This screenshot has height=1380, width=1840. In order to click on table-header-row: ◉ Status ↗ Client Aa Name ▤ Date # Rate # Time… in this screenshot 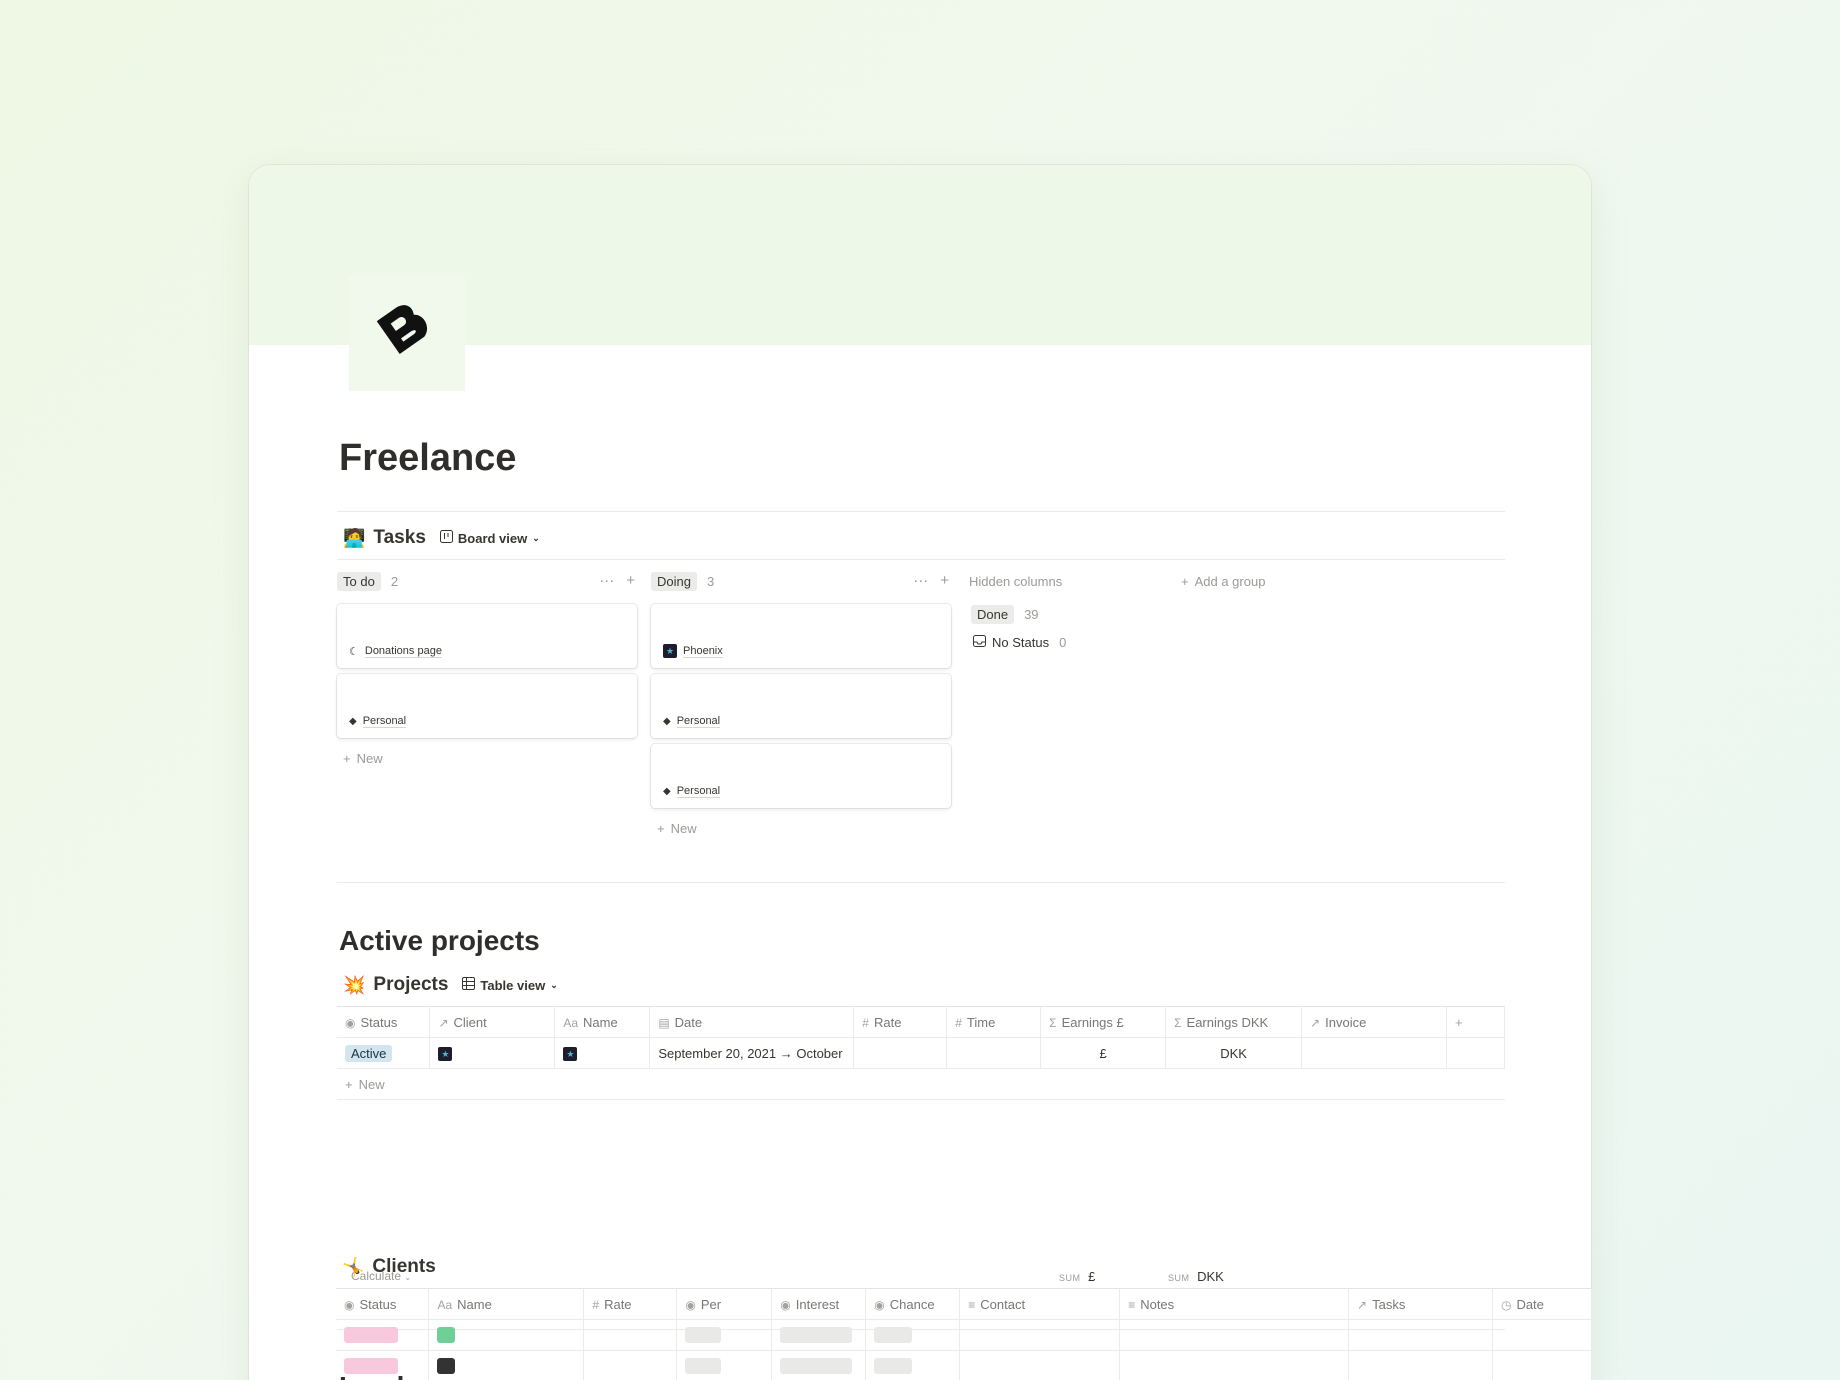, I will do `click(921, 1022)`.